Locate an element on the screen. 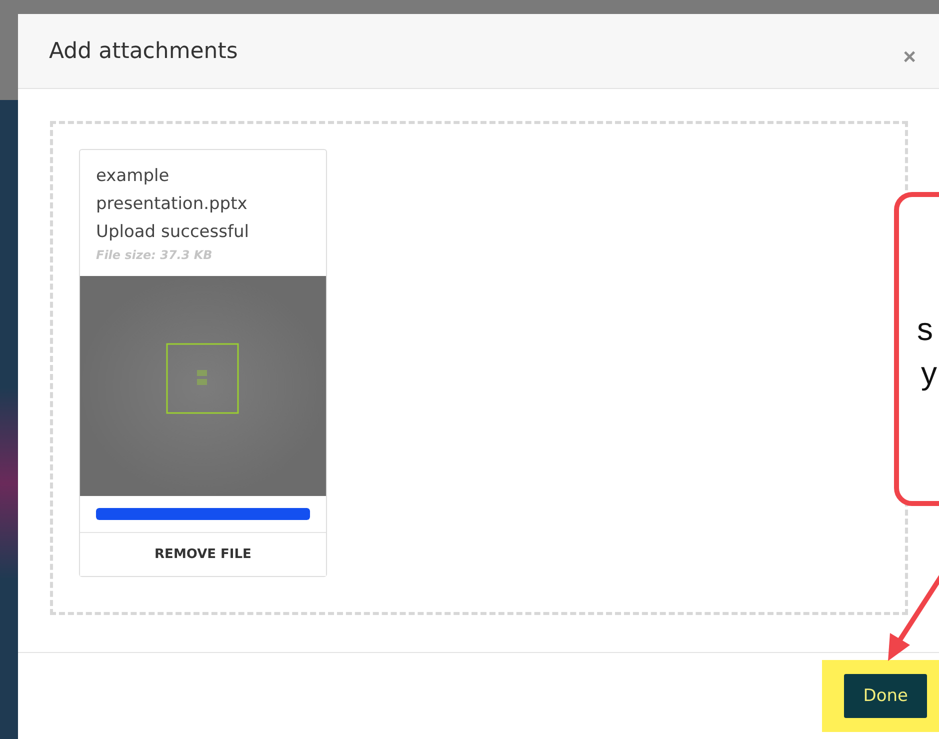 The image size is (939, 739). dialog-title: Add attachments is located at coordinates (143, 51).